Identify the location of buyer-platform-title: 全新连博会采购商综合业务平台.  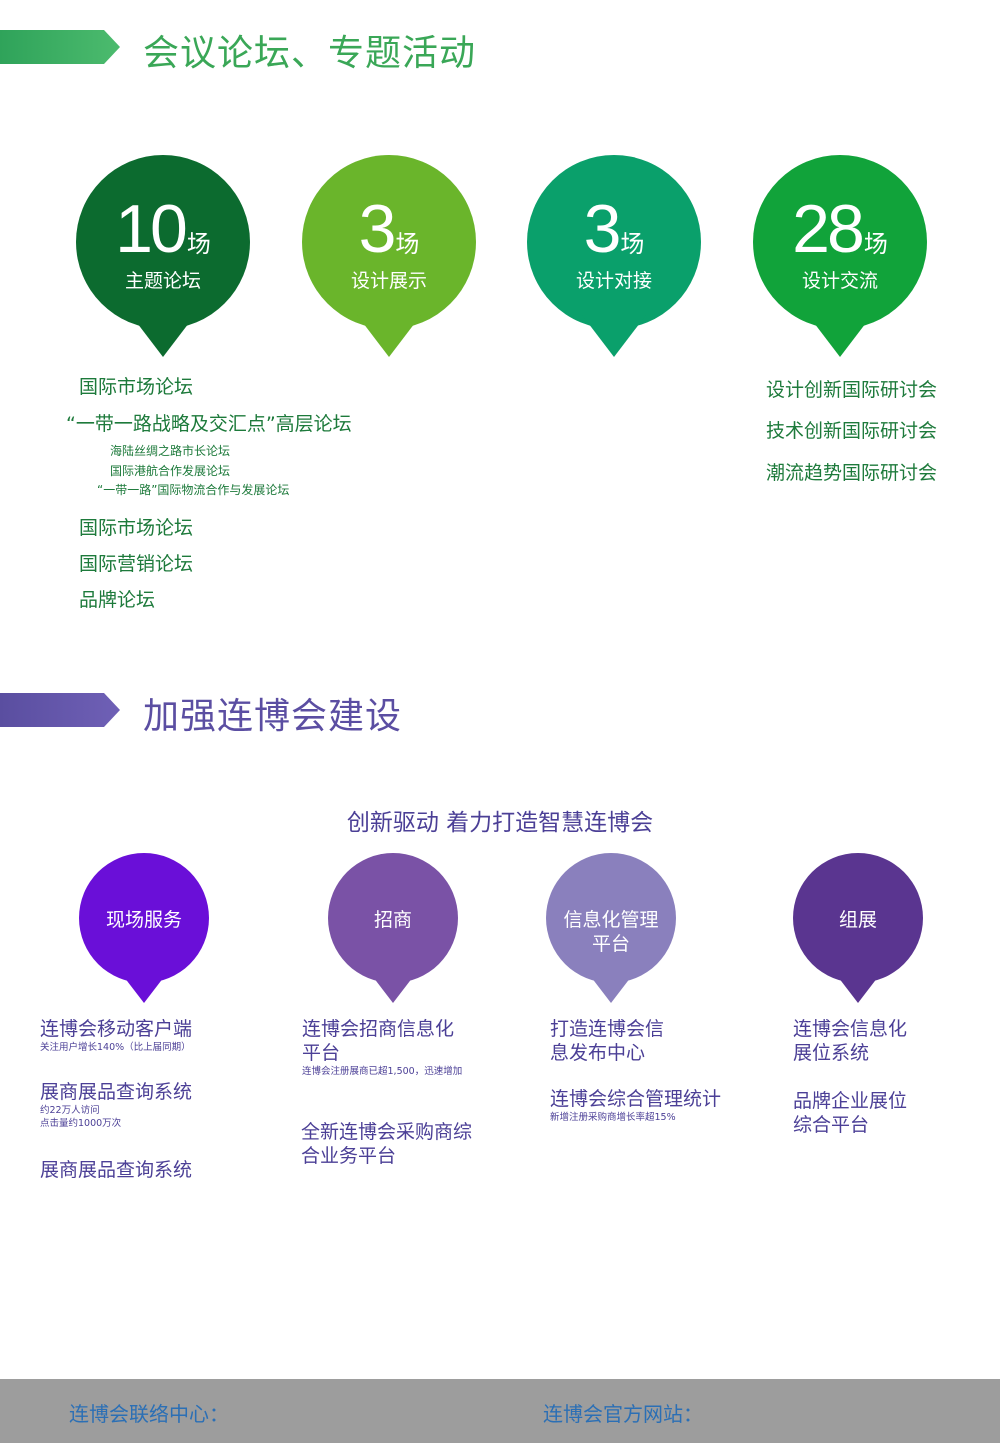
(387, 1144).